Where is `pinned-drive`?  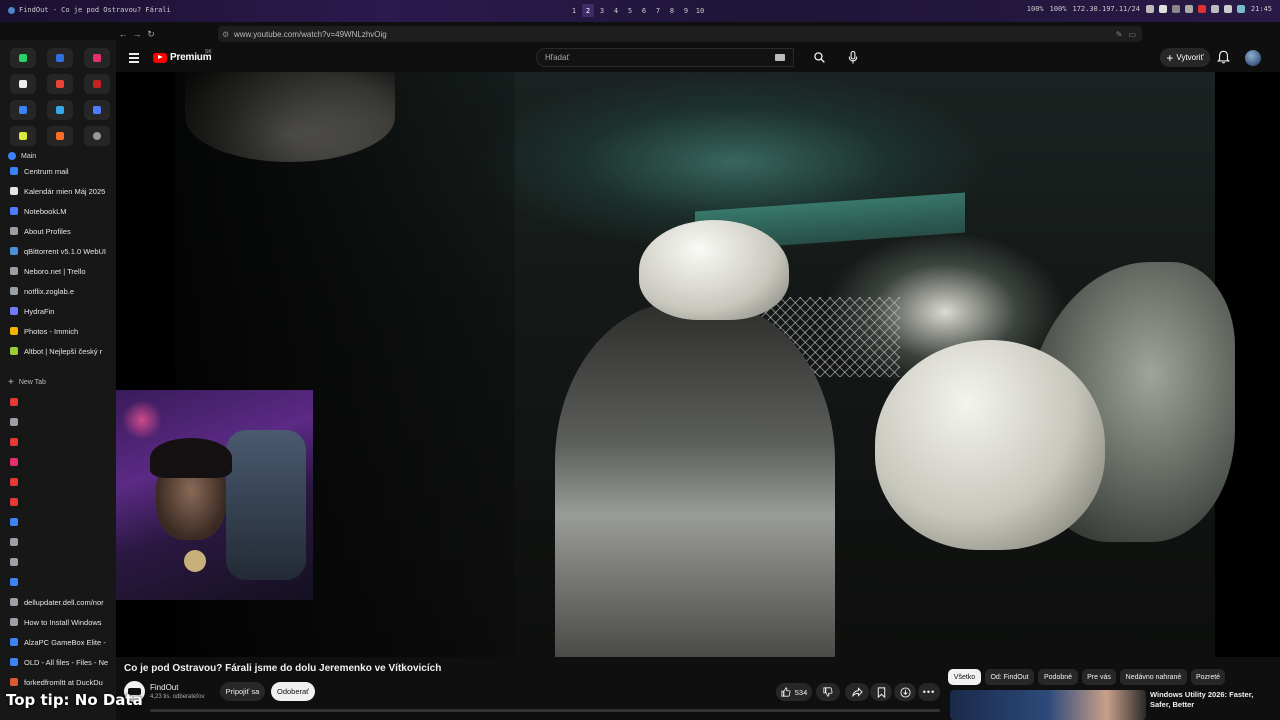
pinned-drive is located at coordinates (60, 110).